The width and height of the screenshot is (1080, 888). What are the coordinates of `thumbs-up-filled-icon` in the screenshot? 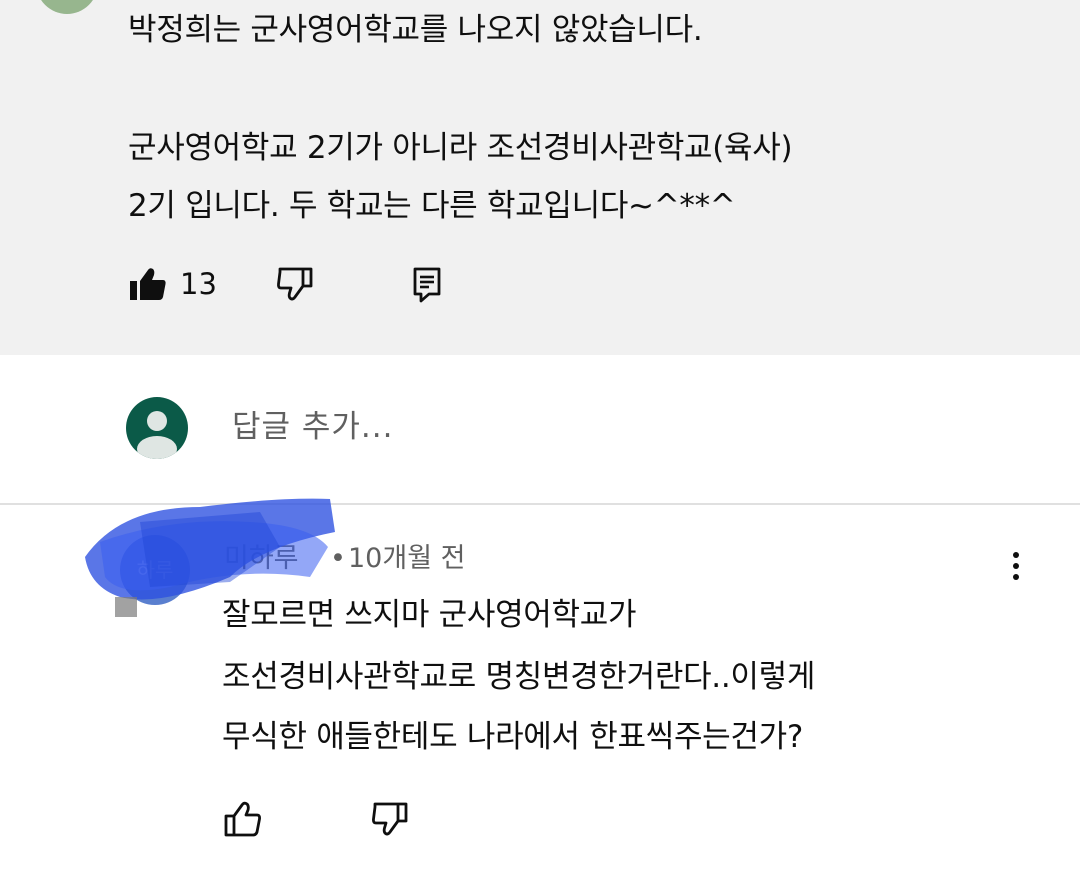 It's located at (148, 284).